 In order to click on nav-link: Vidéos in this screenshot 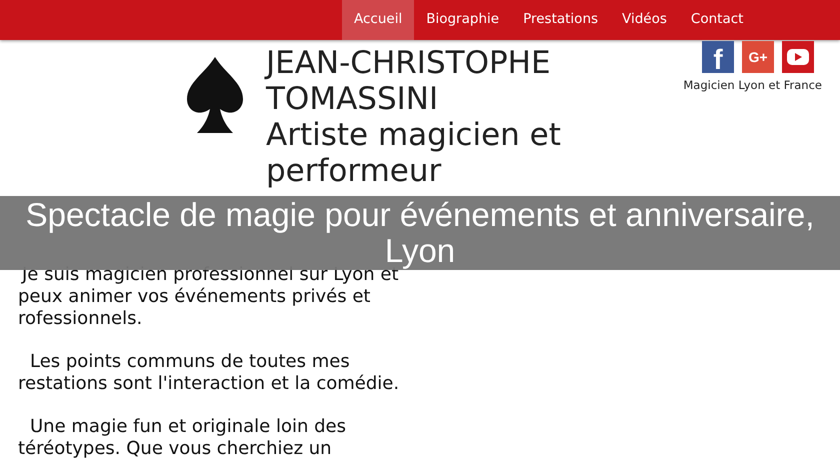, I will do `click(644, 20)`.